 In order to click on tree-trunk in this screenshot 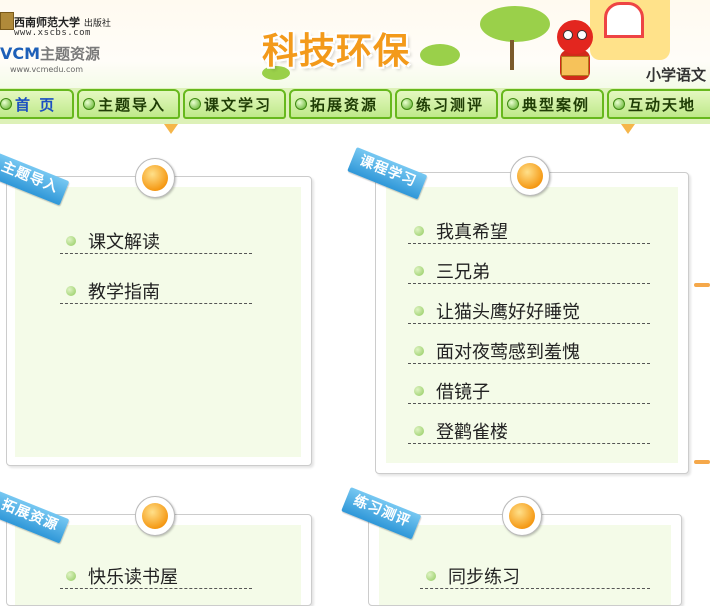, I will do `click(512, 55)`.